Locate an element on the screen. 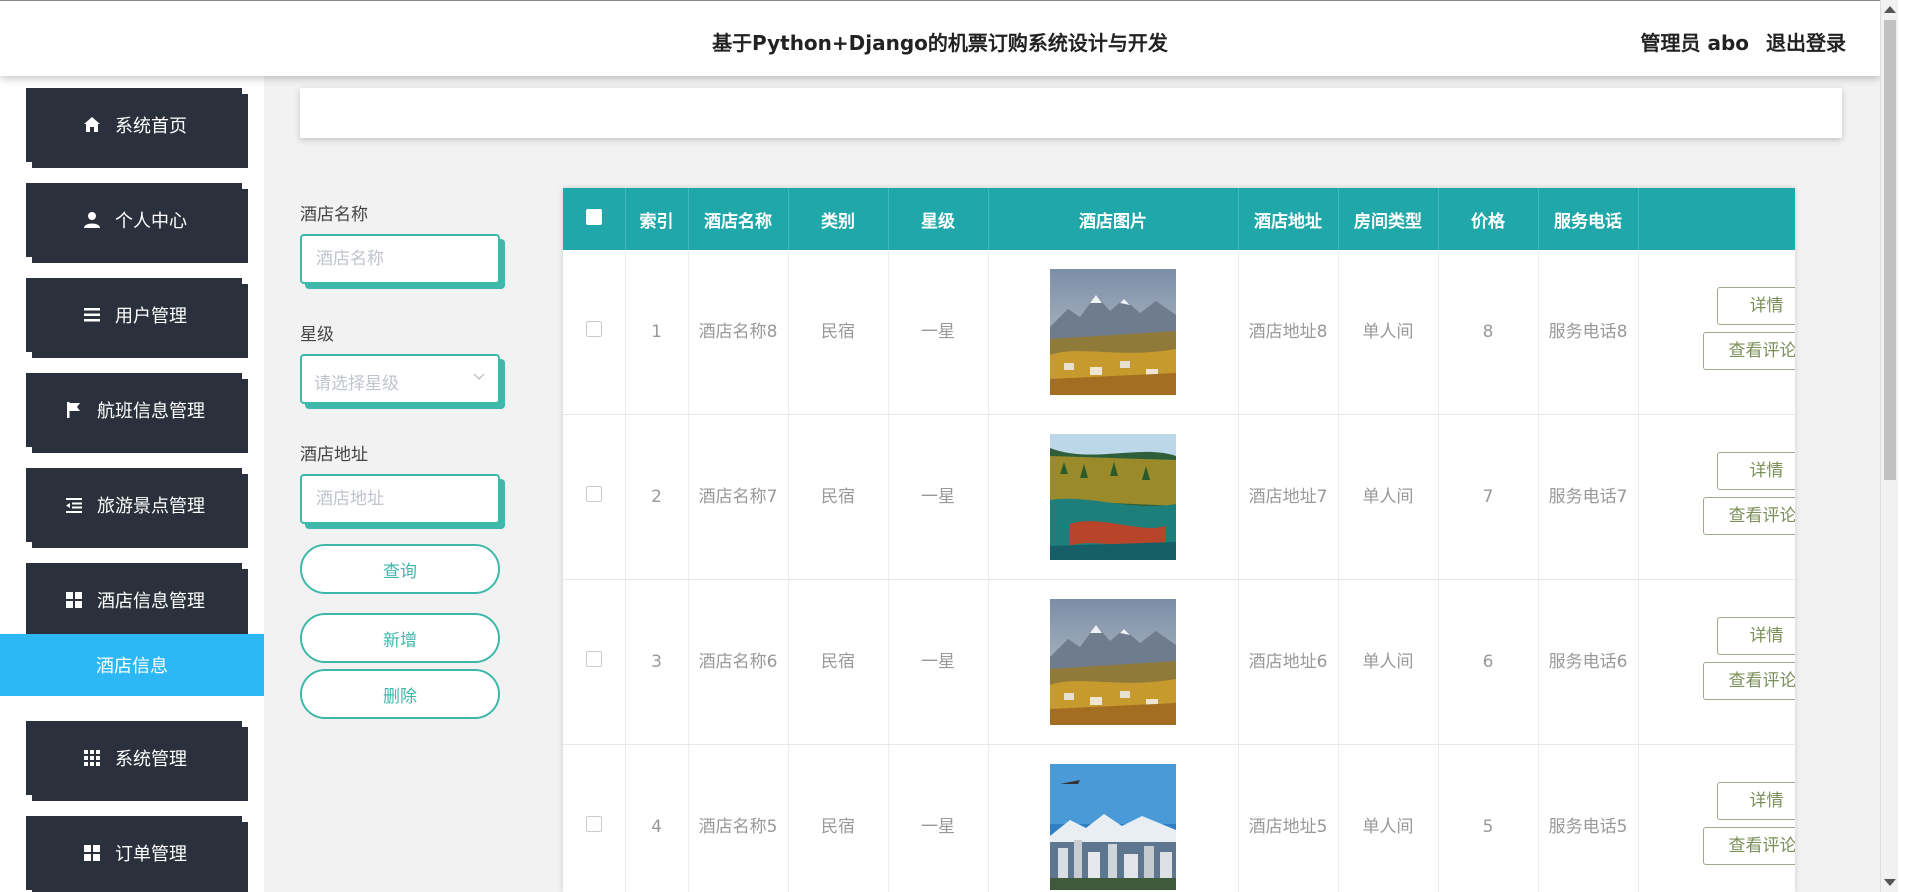  list-icon is located at coordinates (92, 315).